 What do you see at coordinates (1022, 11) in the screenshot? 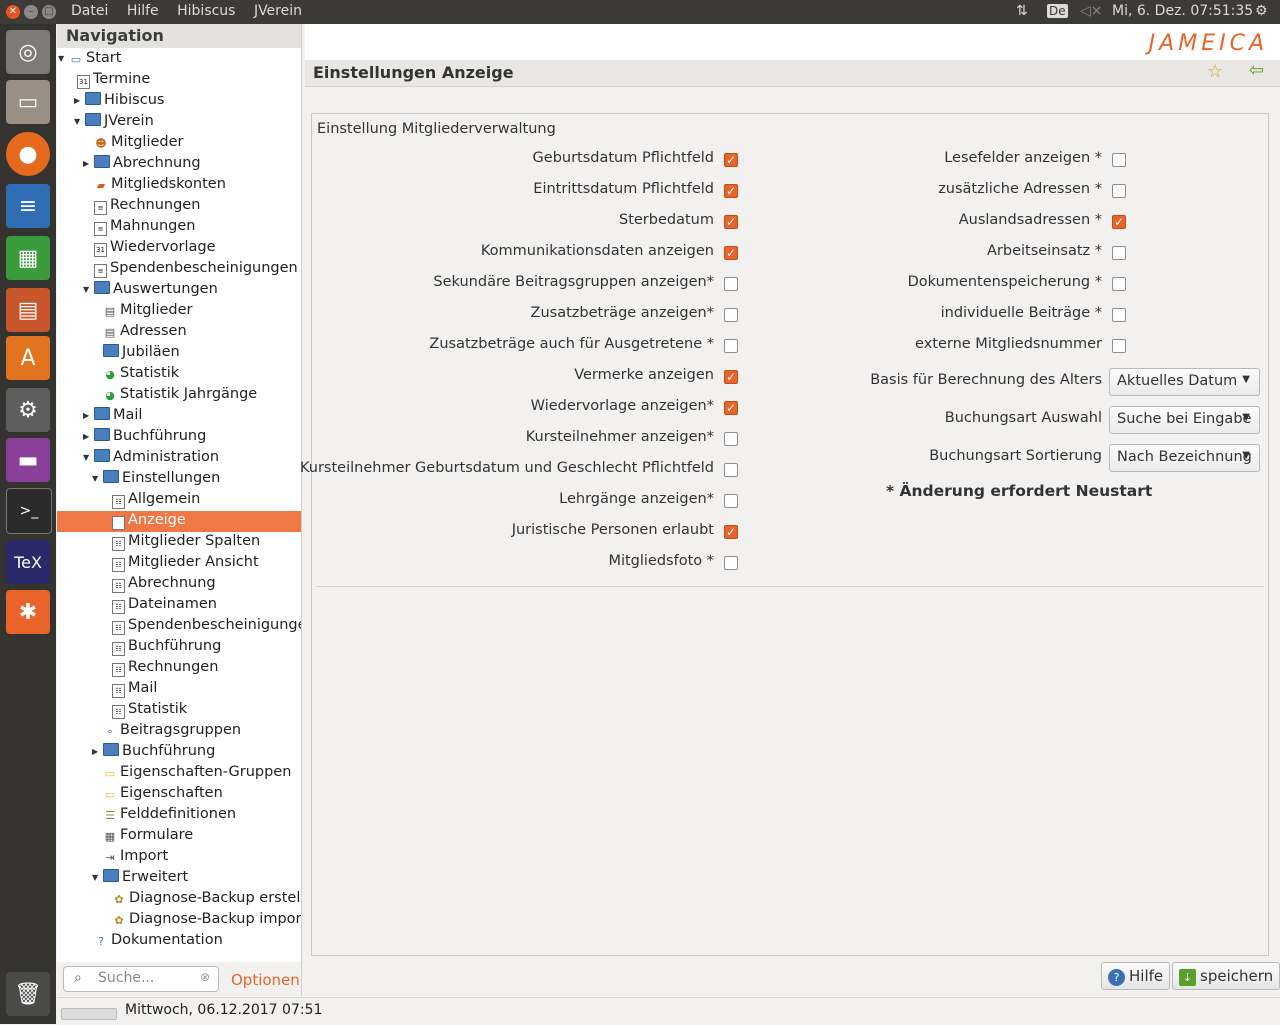
I see `network-icon: ⇅` at bounding box center [1022, 11].